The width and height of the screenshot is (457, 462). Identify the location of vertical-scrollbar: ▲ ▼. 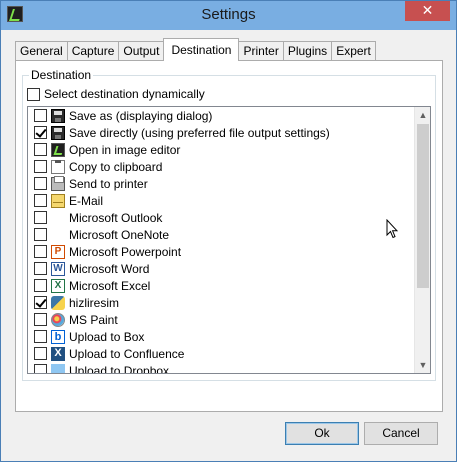
(422, 240).